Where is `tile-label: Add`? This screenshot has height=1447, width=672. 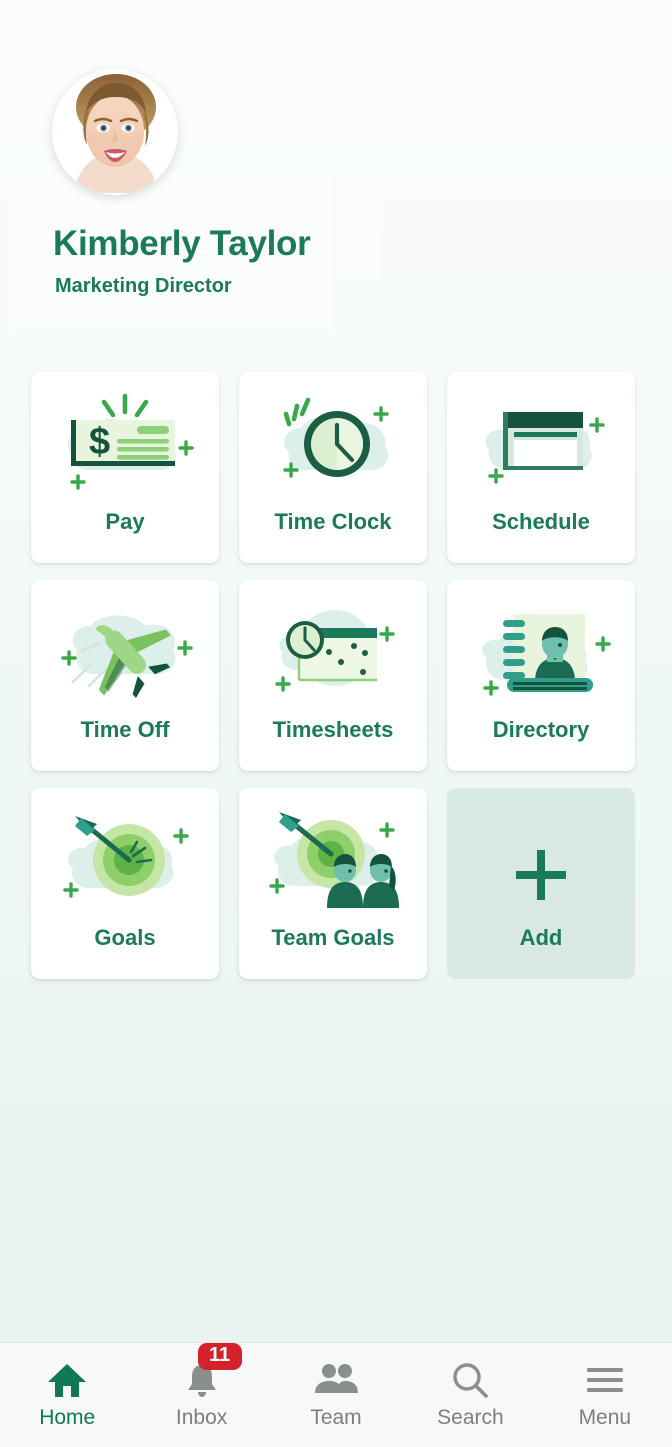 tile-label: Add is located at coordinates (541, 937).